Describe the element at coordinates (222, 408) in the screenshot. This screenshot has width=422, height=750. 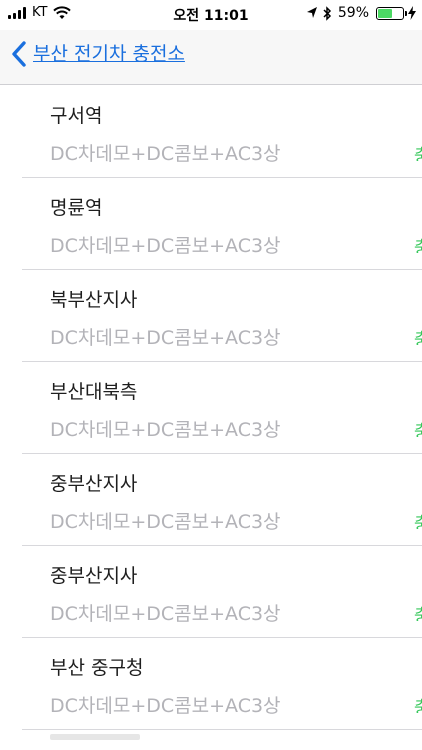
I see `station-row: 부산대북측 DC차데모+DC콤보+AC3상 충` at that location.